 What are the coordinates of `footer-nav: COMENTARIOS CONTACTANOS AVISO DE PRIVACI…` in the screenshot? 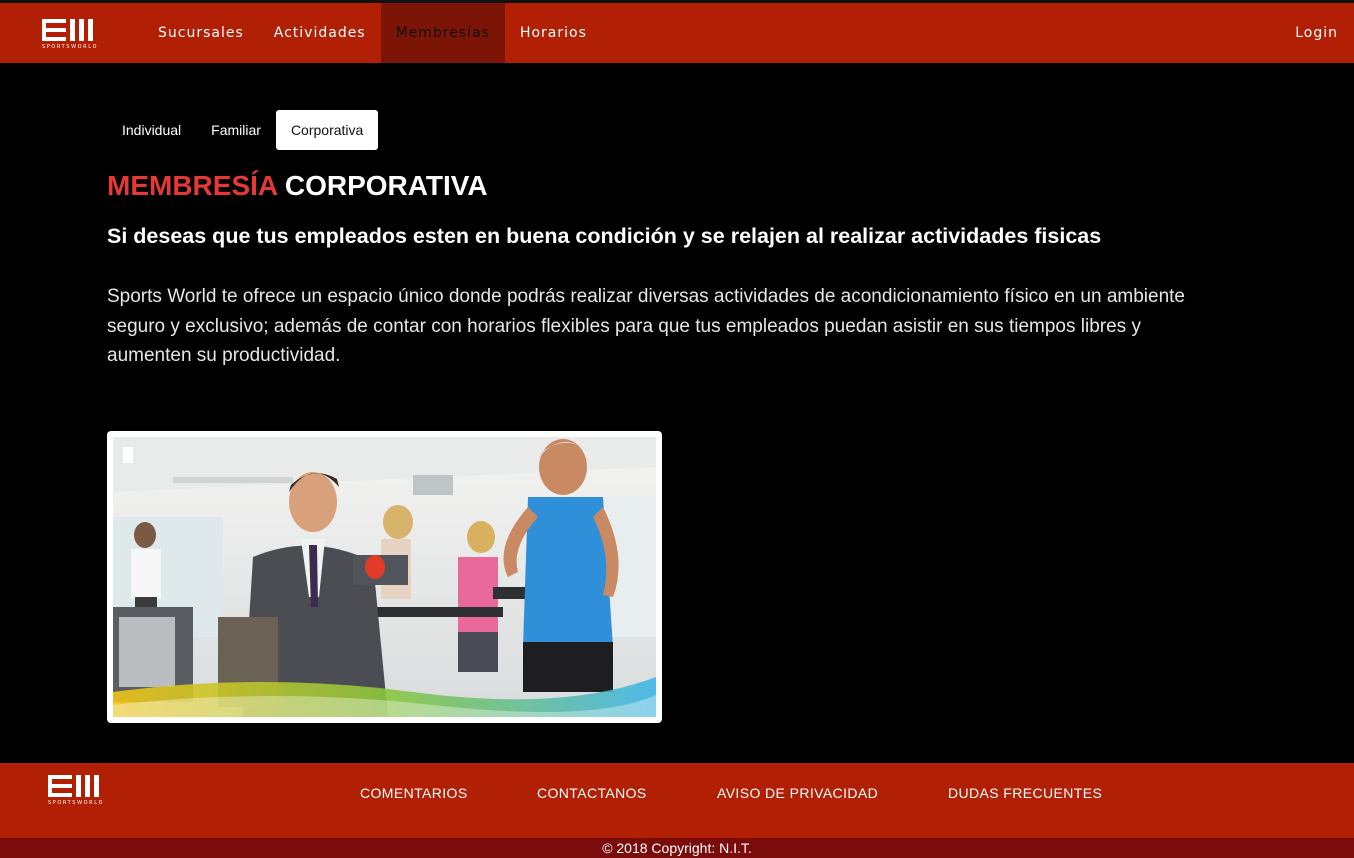 It's located at (677, 793).